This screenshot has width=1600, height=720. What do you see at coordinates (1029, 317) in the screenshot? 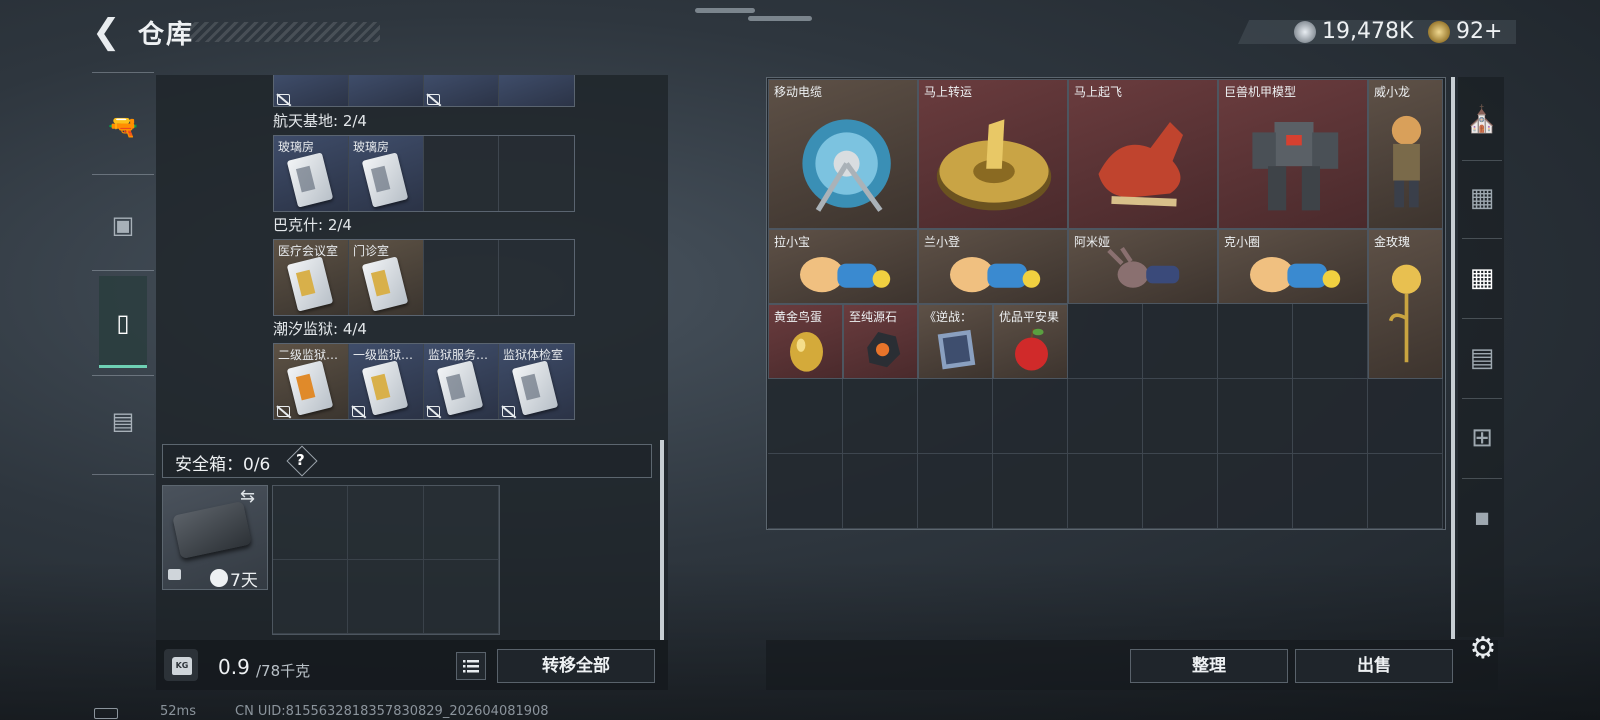
I see `item-name: 优品平安果` at bounding box center [1029, 317].